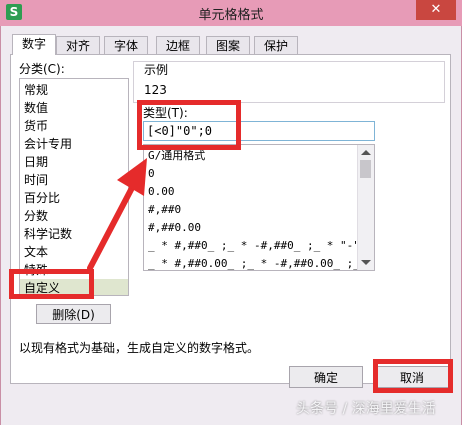 This screenshot has width=462, height=425. I want to click on tab-number: 数字, so click(34, 44).